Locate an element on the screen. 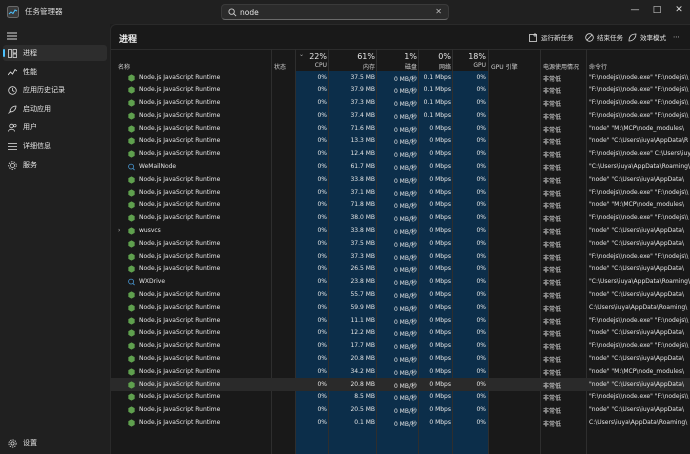 The width and height of the screenshot is (690, 454). sidebar-item-settings: 设置 is located at coordinates (55, 443).